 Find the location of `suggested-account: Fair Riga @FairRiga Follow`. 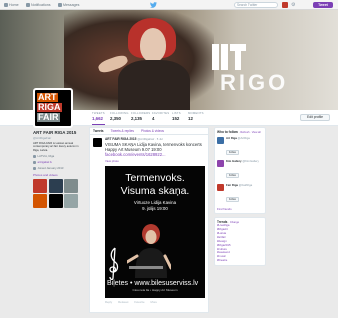

suggested-account: Fair Riga @FairRiga Follow is located at coordinates (240, 193).